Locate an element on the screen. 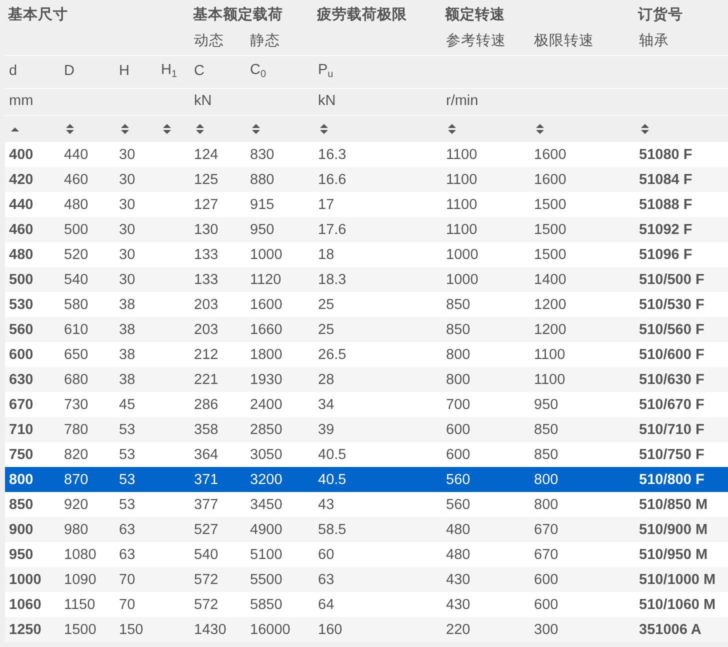 The height and width of the screenshot is (647, 728). table-row: 1000 1090 70 572 5500 63 430 600 510/1000 M is located at coordinates (366, 579).